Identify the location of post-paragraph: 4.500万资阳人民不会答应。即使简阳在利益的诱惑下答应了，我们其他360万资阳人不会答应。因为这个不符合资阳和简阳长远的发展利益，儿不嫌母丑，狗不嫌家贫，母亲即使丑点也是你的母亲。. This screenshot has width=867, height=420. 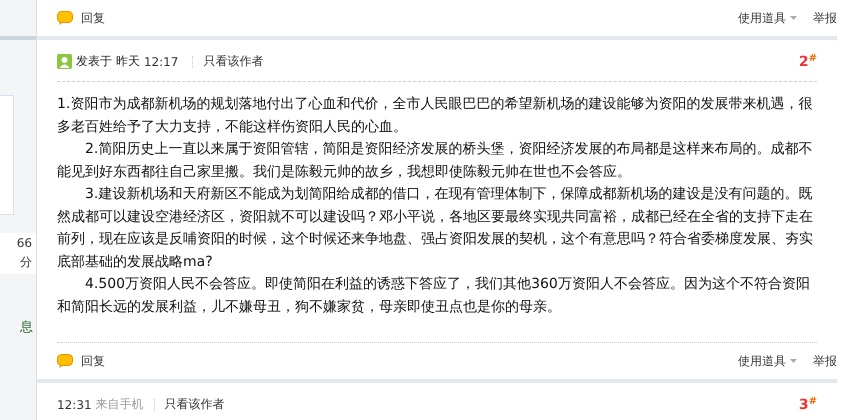
(434, 295).